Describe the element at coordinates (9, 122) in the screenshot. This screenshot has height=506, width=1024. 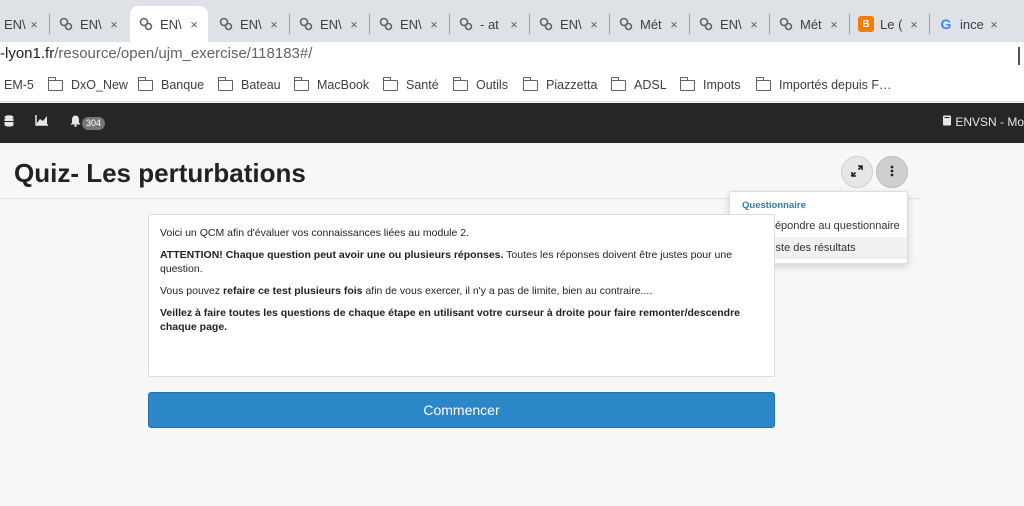
I see `database-icon` at that location.